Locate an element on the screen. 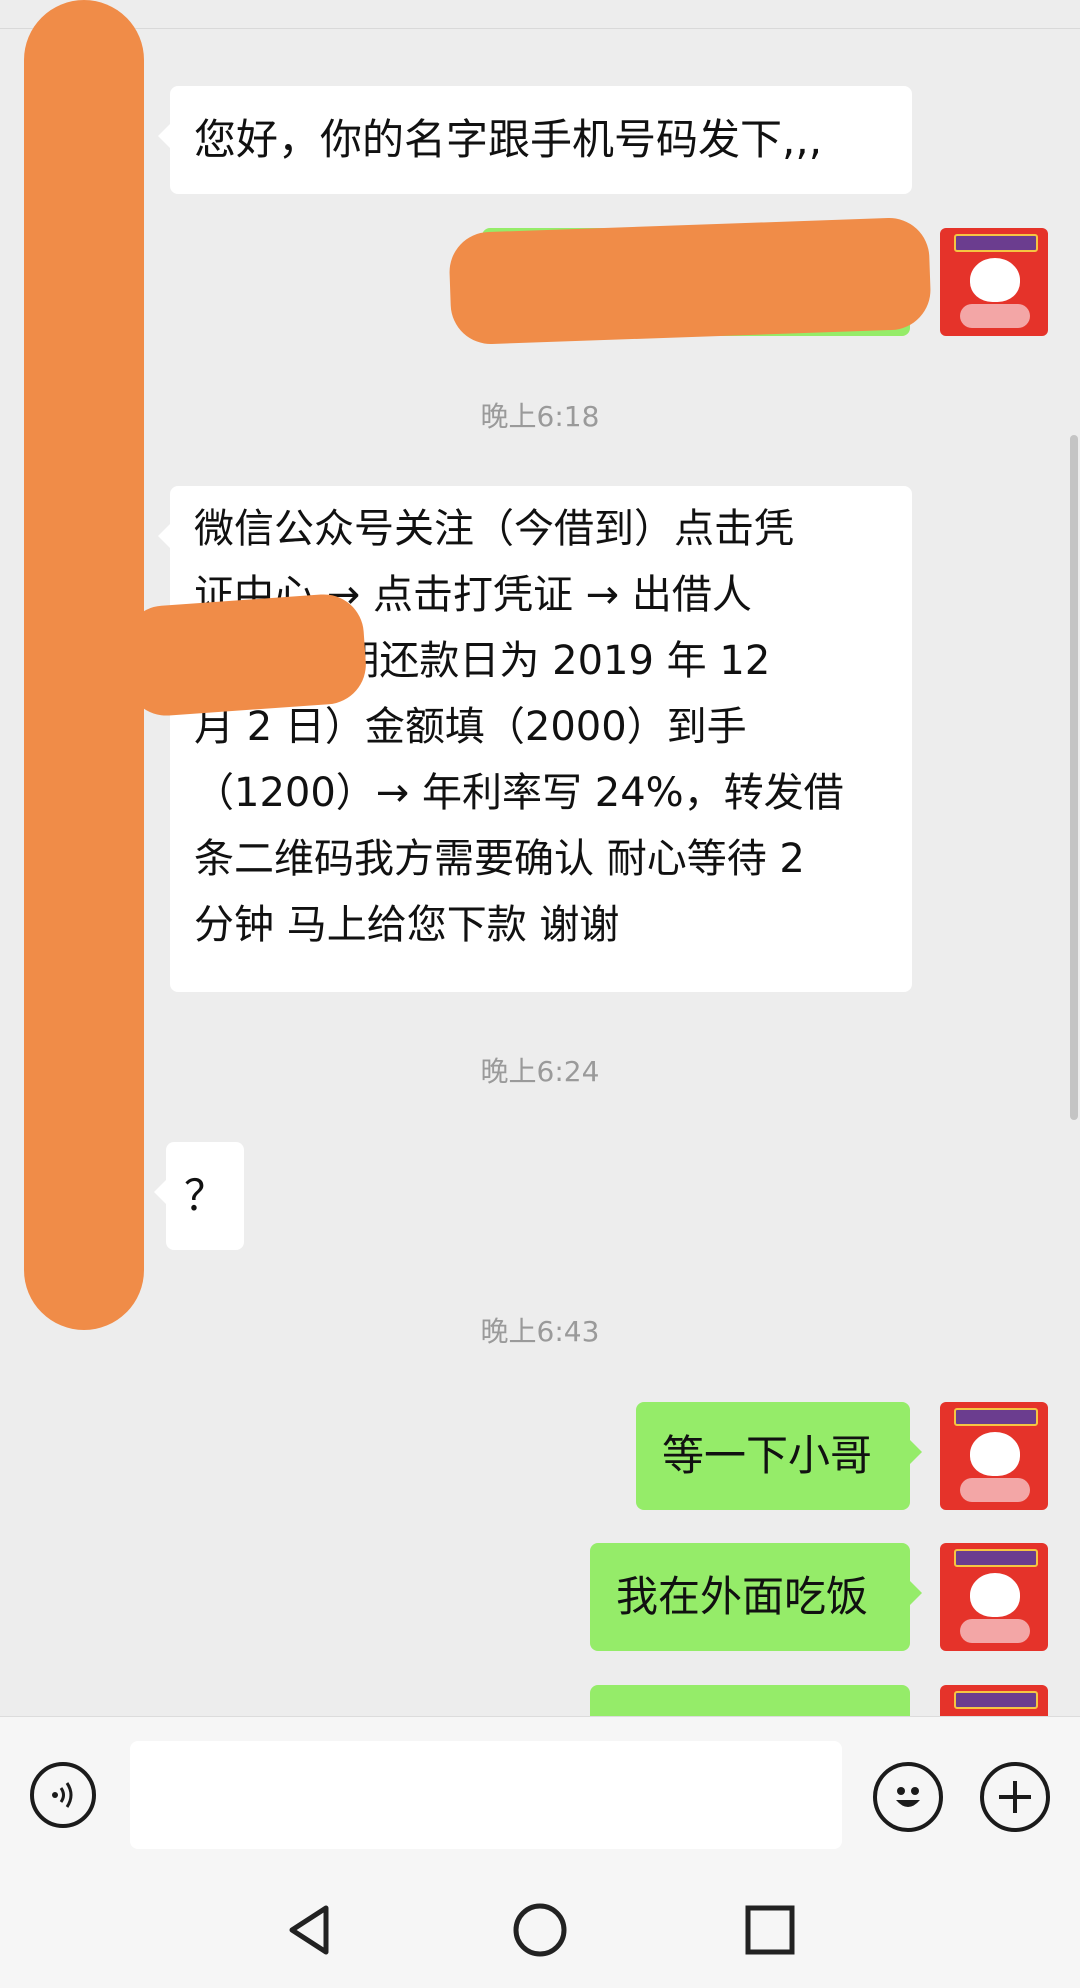 The height and width of the screenshot is (1988, 1080). emoji-button is located at coordinates (908, 1797).